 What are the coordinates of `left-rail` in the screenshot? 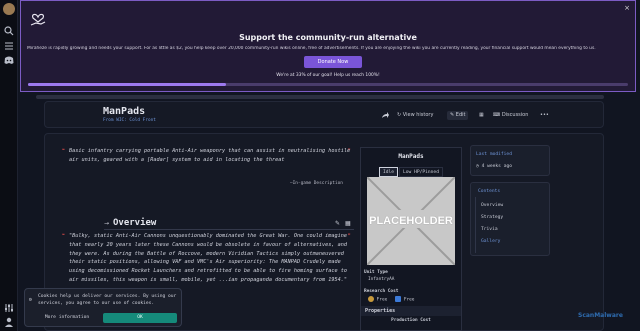 It's located at (9, 165).